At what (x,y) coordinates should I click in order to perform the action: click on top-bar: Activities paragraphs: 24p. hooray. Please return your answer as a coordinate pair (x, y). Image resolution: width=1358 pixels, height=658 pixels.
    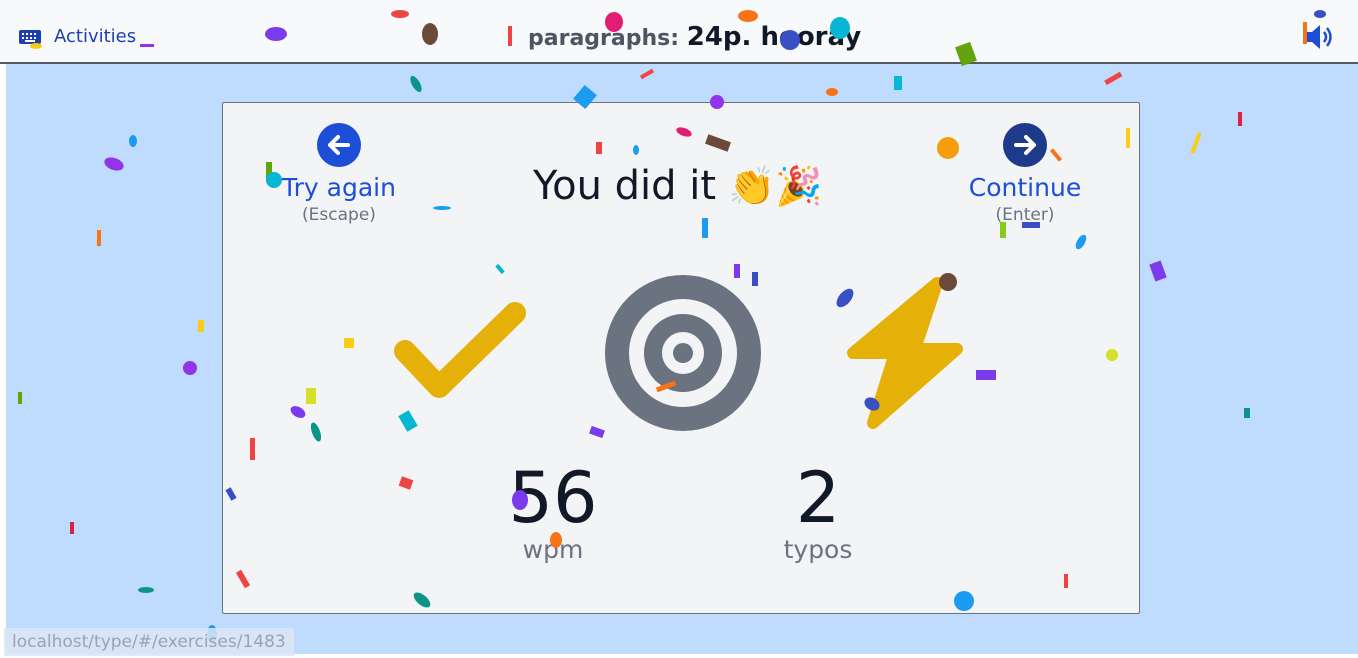
    Looking at the image, I should click on (679, 32).